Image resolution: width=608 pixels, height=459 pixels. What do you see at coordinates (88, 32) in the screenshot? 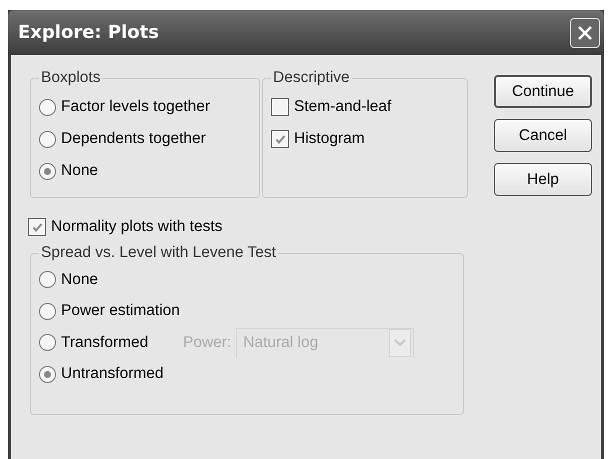
I see `window-title: Explore: Plots` at bounding box center [88, 32].